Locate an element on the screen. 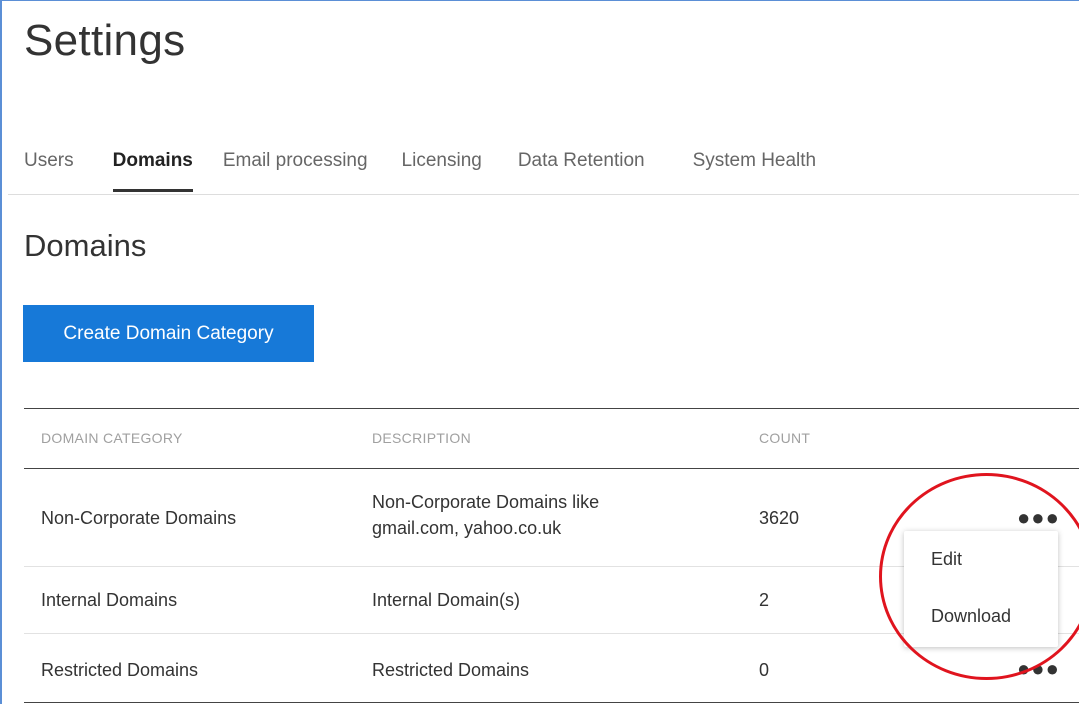 The height and width of the screenshot is (704, 1079). row-actions-menu: Edit Download is located at coordinates (981, 589).